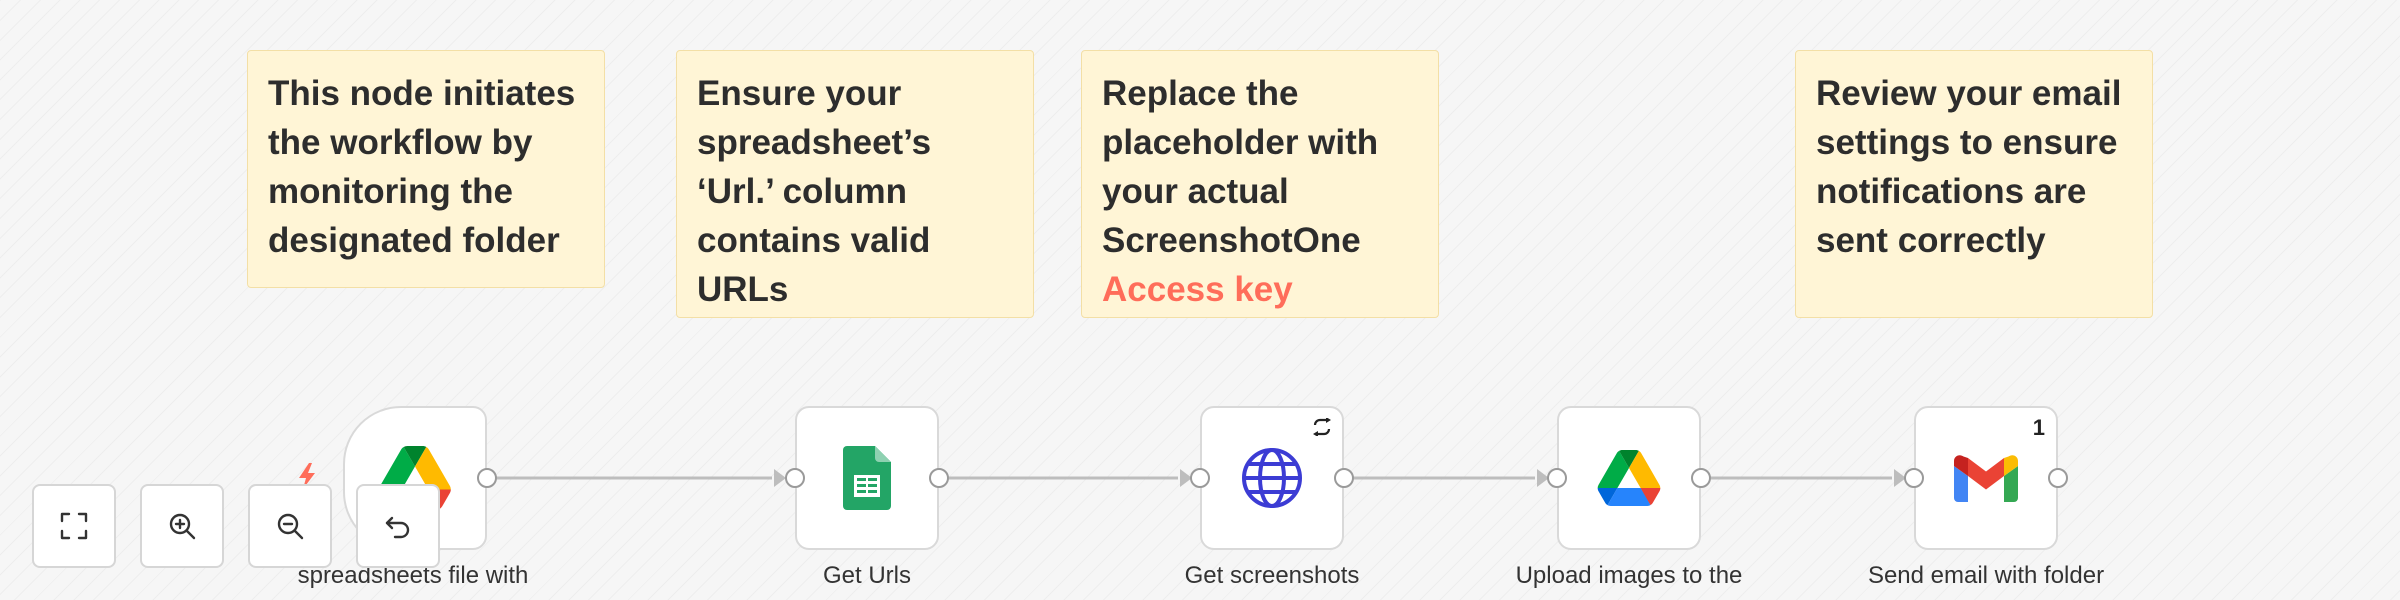  I want to click on zoom-in-icon, so click(182, 526).